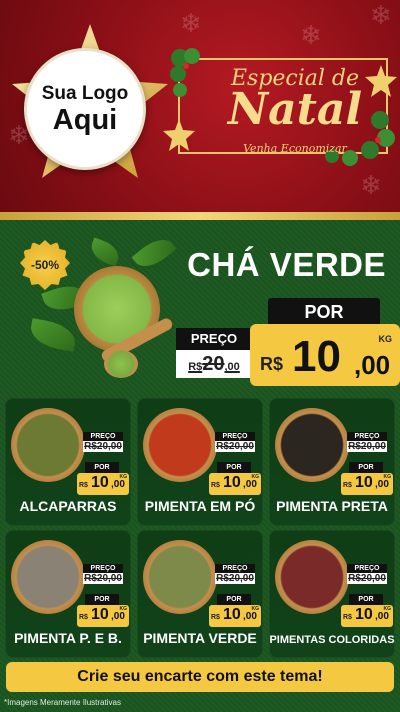 The height and width of the screenshot is (712, 400). What do you see at coordinates (195, 367) in the screenshot?
I see `old-price-currency: R$` at bounding box center [195, 367].